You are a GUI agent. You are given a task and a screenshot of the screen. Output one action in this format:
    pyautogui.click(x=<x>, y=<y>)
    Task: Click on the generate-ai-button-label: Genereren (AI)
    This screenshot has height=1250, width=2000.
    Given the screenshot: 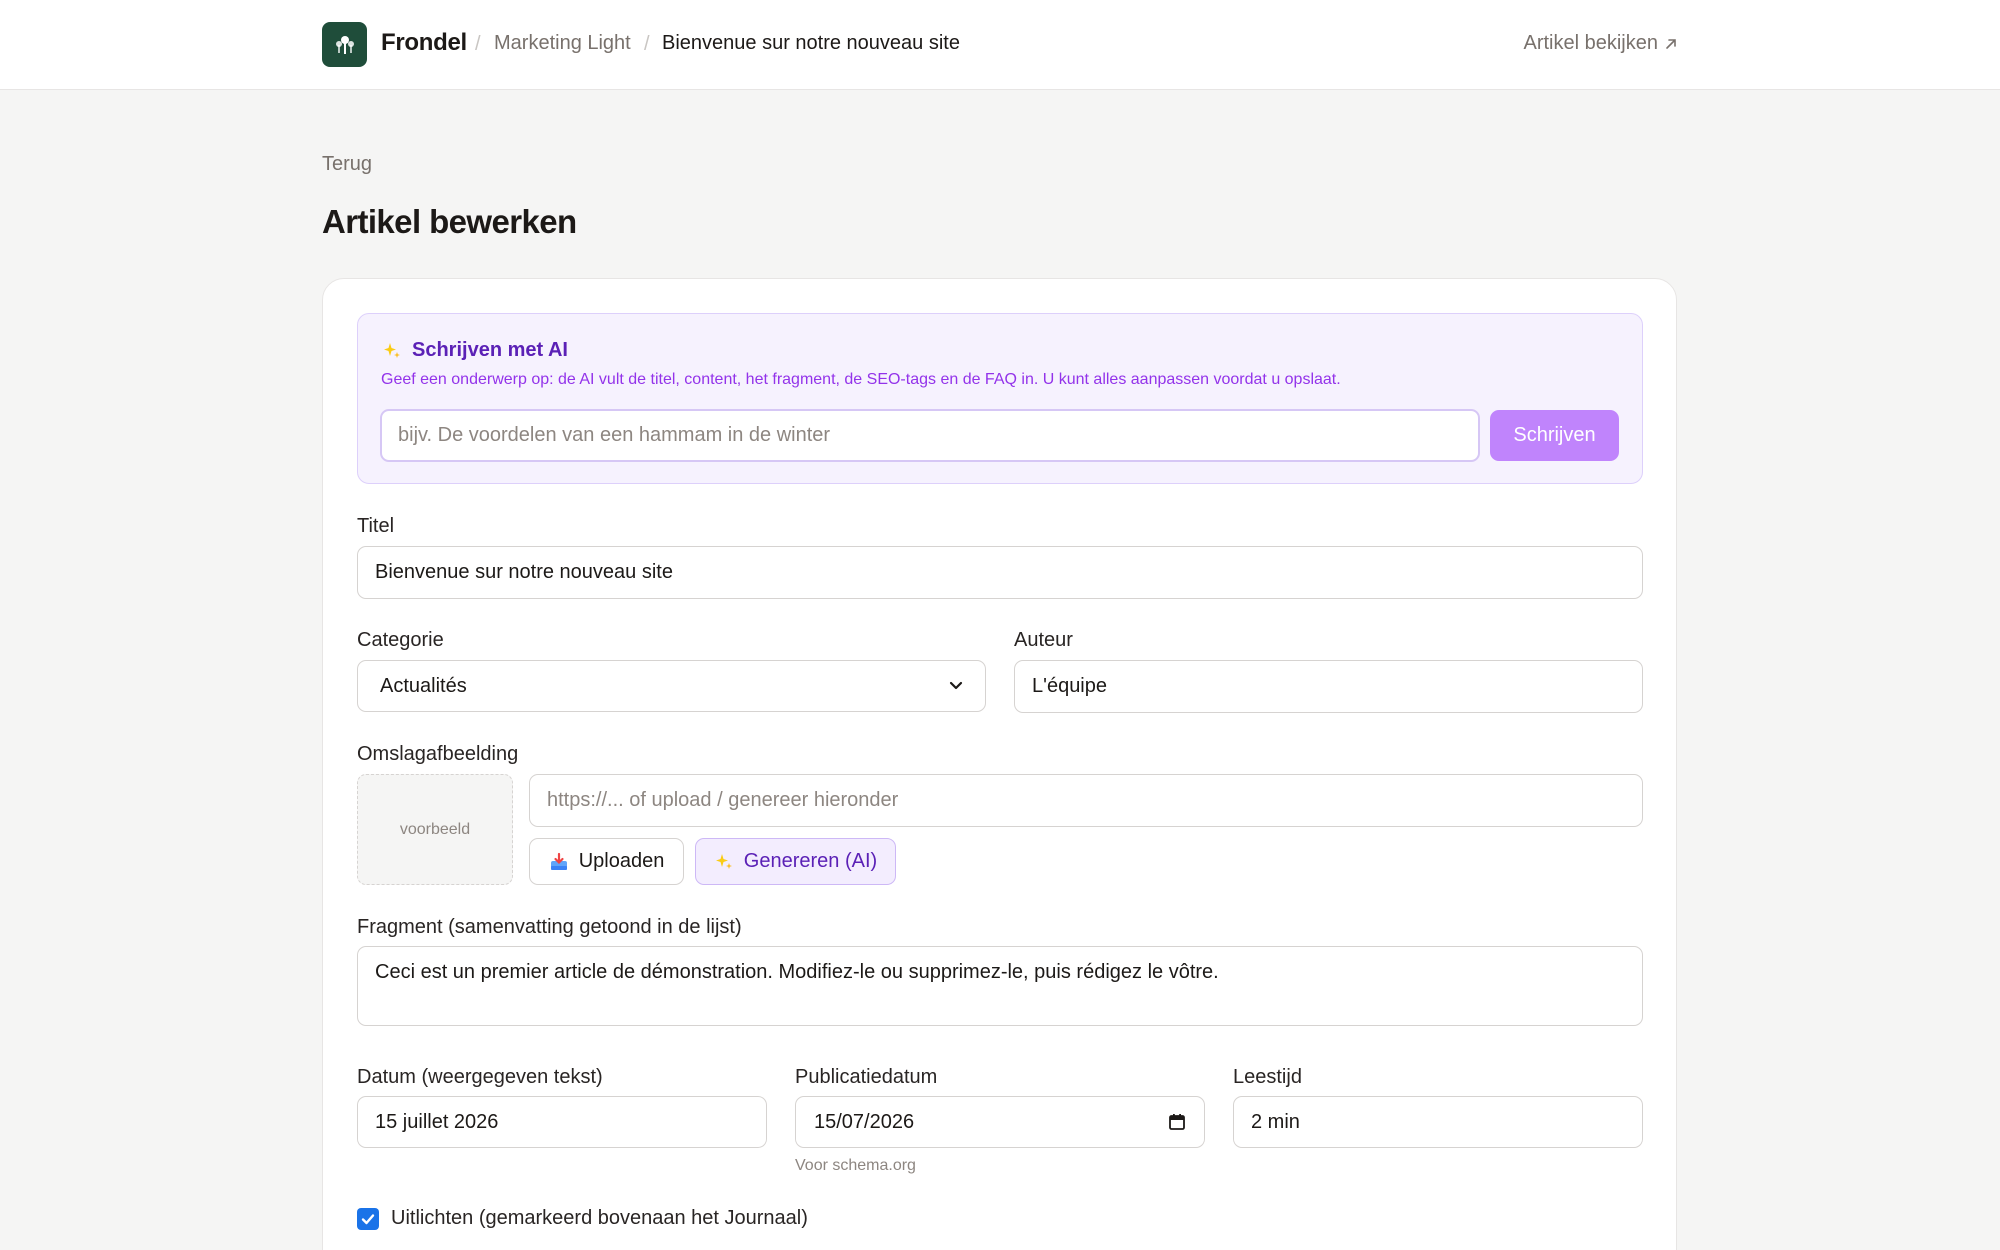 What is the action you would take?
    pyautogui.click(x=810, y=861)
    